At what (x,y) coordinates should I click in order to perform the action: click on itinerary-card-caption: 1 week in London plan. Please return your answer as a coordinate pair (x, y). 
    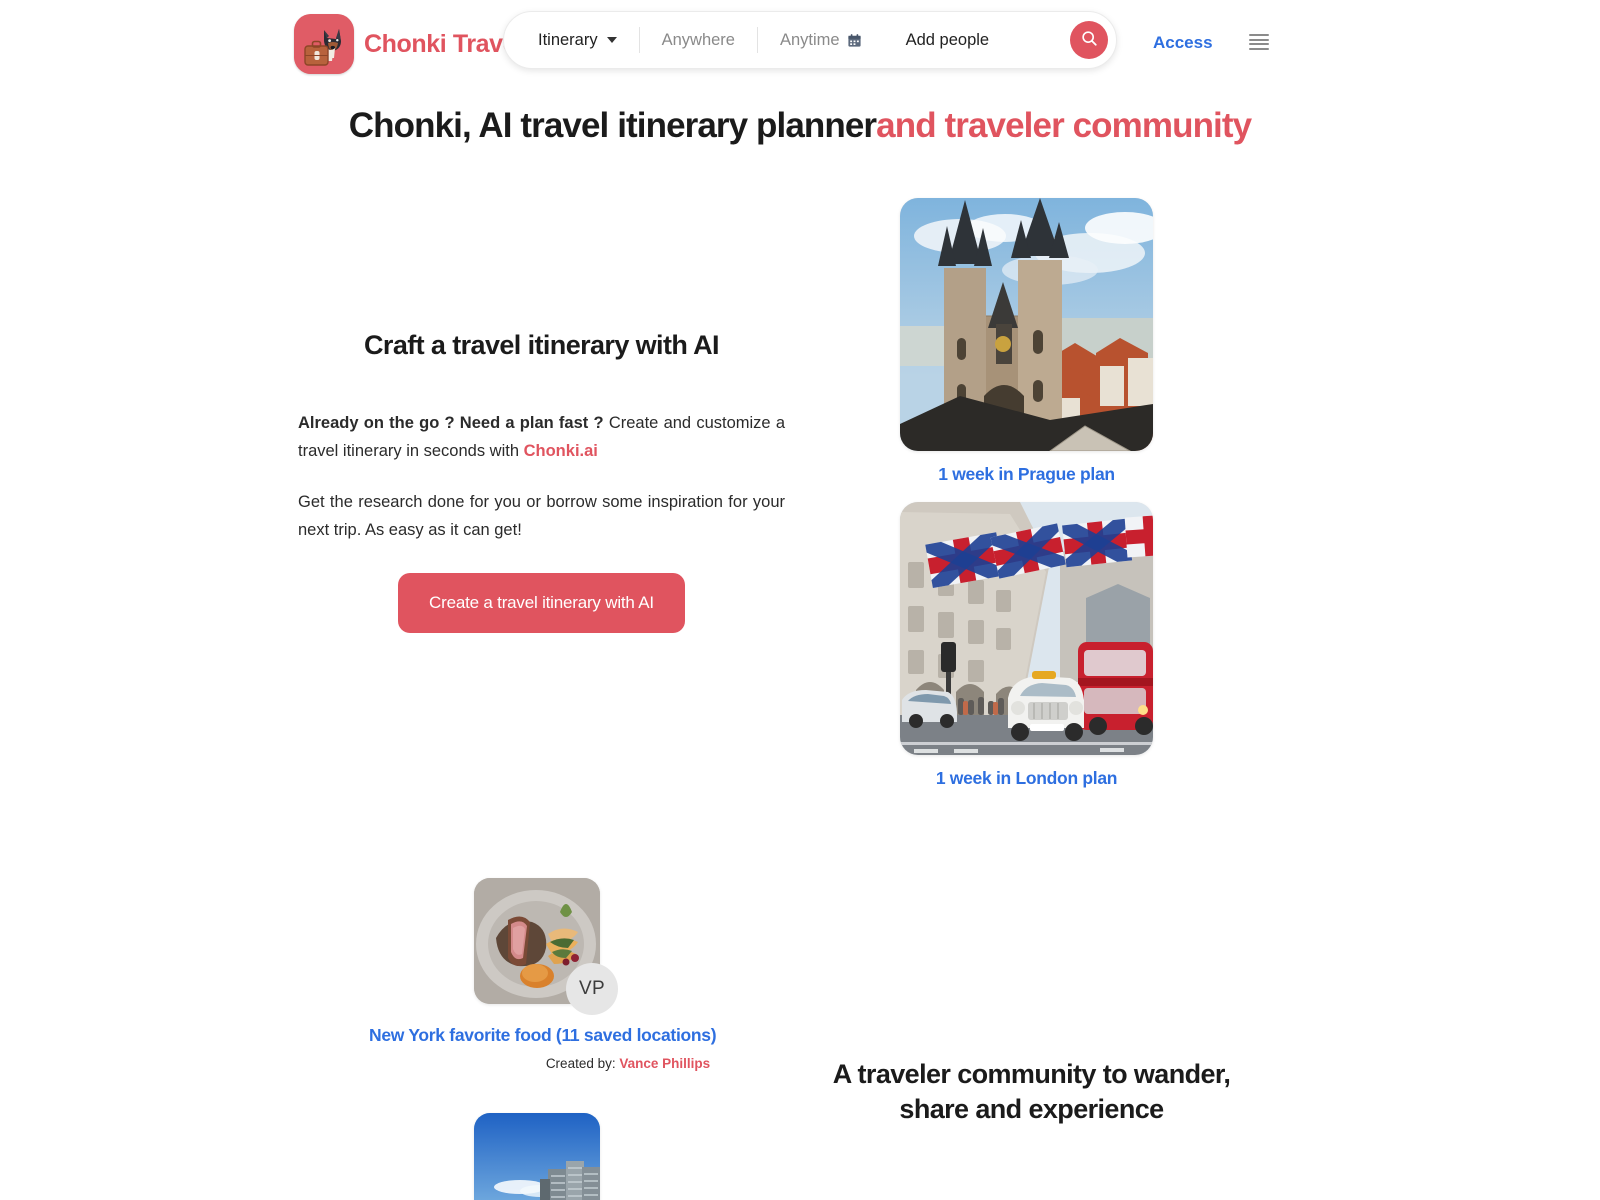
    Looking at the image, I should click on (1026, 778).